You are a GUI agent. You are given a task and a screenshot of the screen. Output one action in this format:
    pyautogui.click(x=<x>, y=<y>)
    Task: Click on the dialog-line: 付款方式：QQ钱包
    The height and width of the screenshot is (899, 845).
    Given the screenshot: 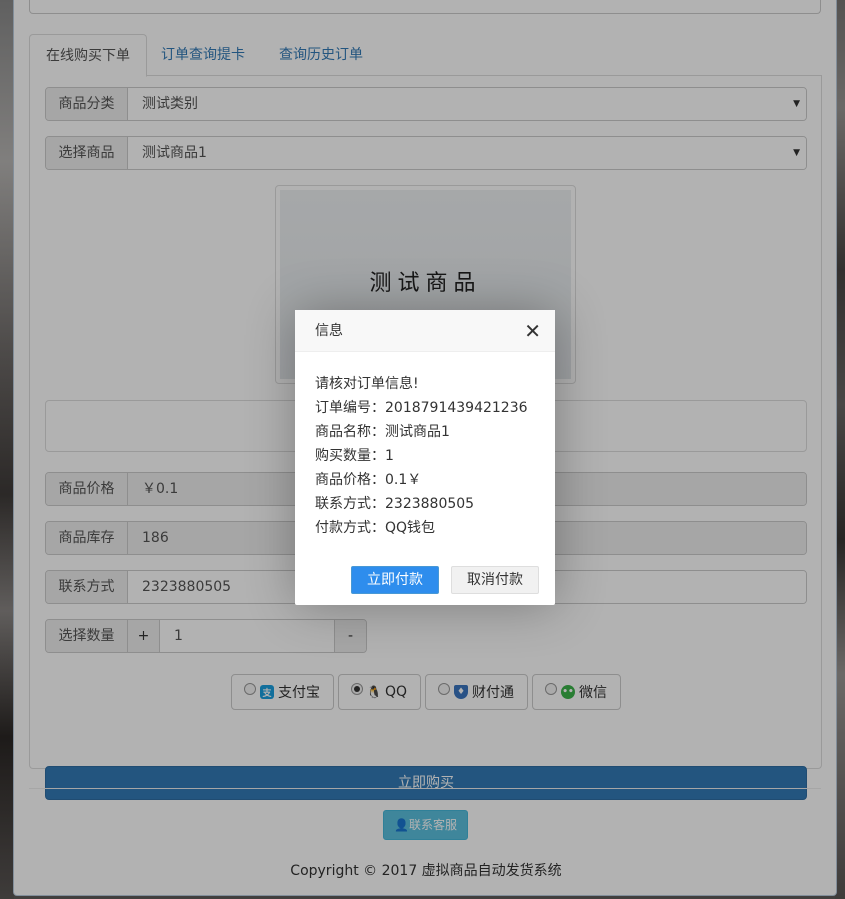 What is the action you would take?
    pyautogui.click(x=375, y=528)
    